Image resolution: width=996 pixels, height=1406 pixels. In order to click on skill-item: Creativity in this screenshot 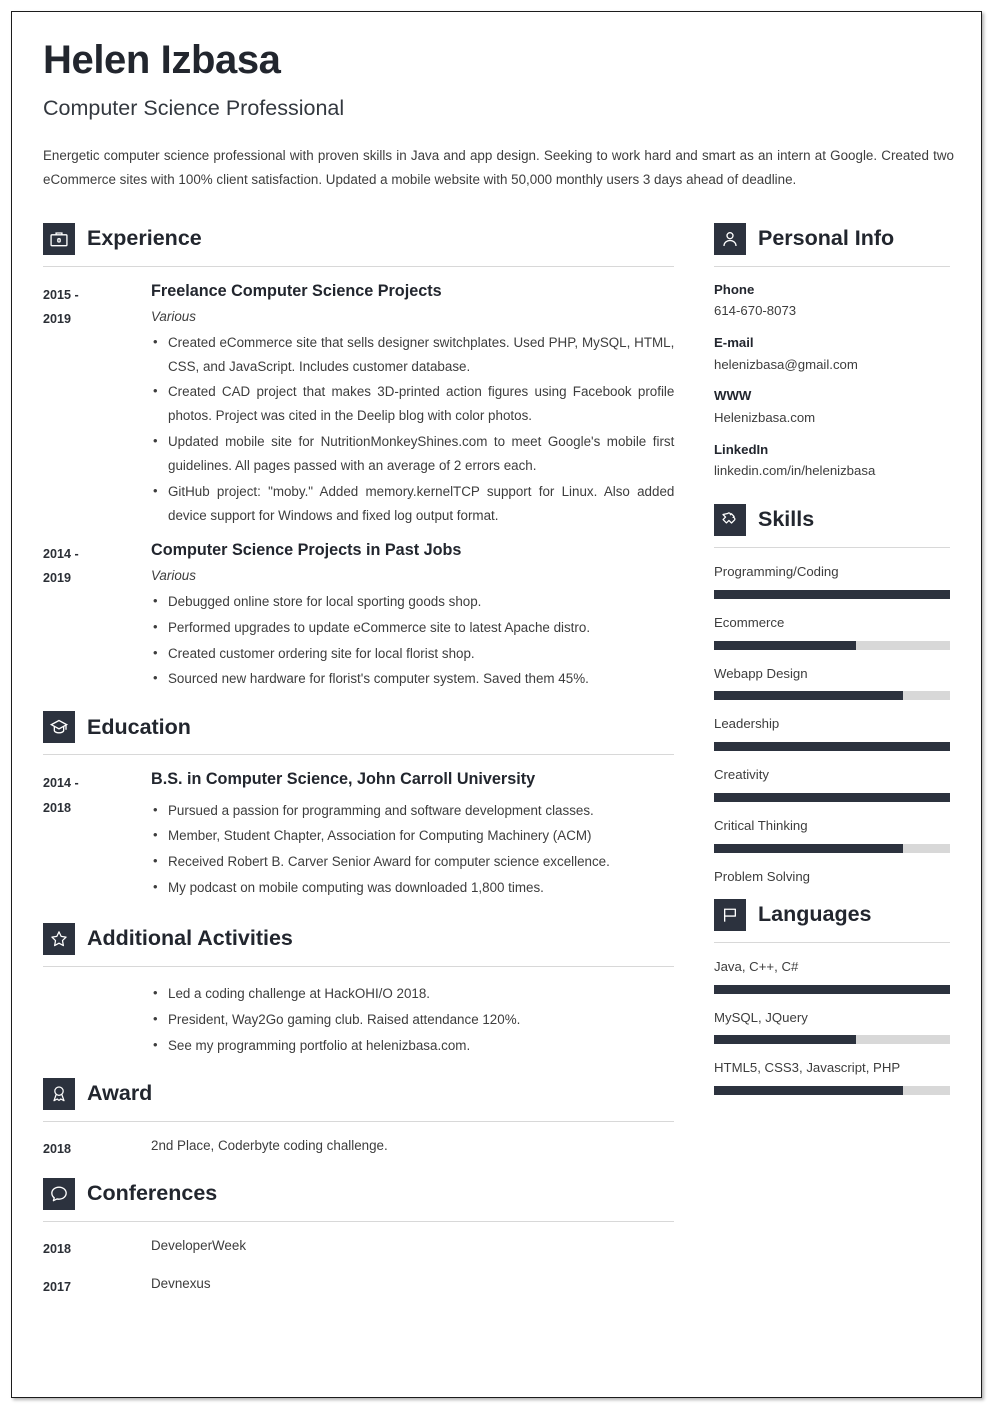, I will do `click(832, 785)`.